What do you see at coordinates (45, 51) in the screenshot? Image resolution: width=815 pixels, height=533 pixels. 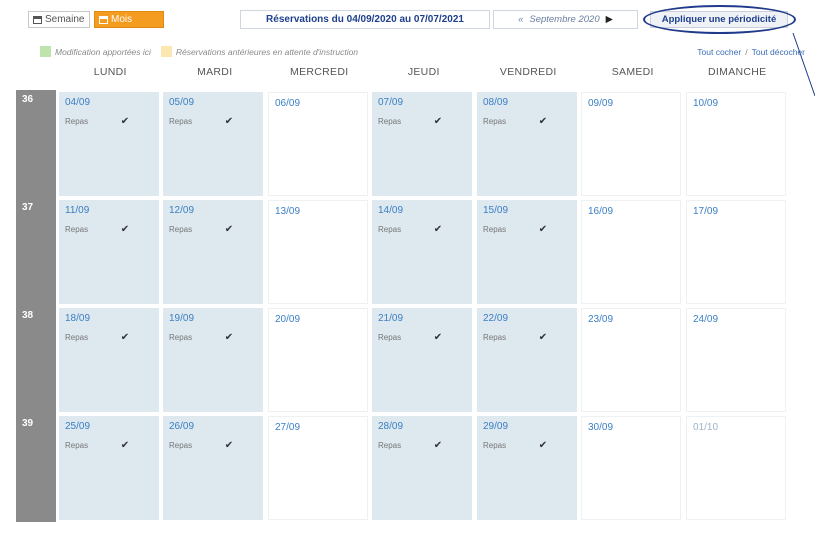 I see `modified-swatch` at bounding box center [45, 51].